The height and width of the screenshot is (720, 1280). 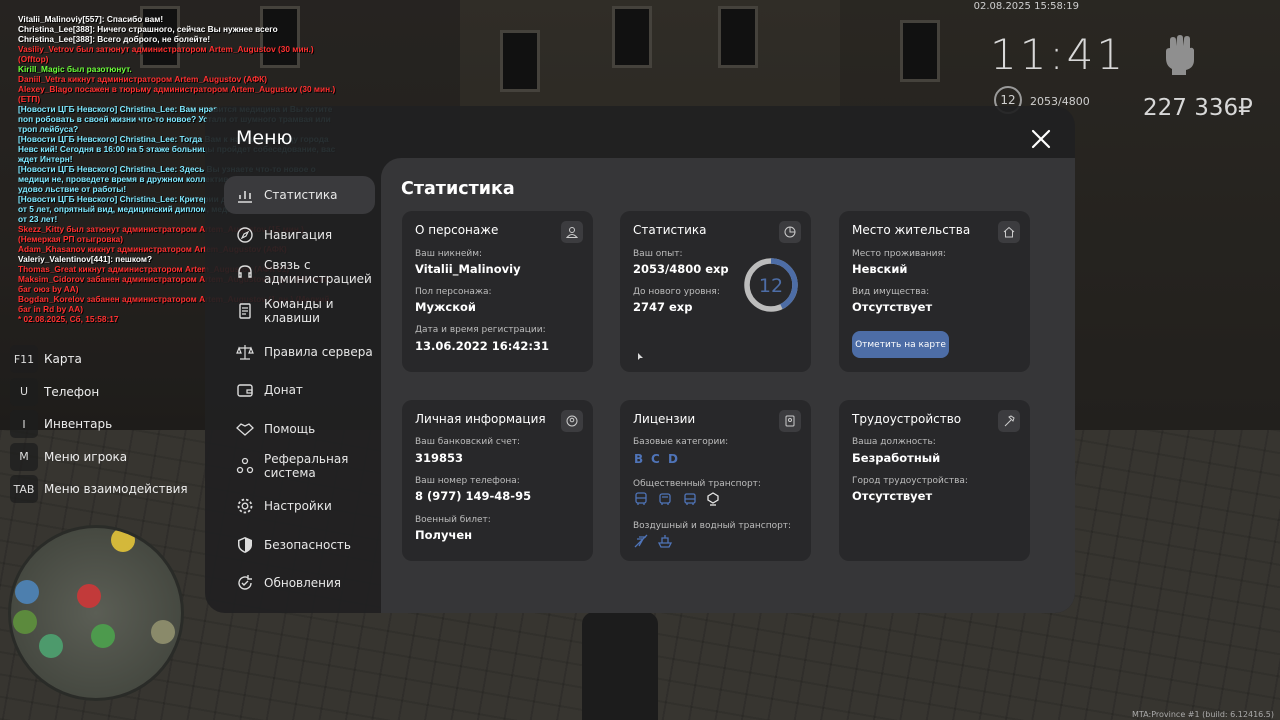 What do you see at coordinates (690, 499) in the screenshot?
I see `tram-icon` at bounding box center [690, 499].